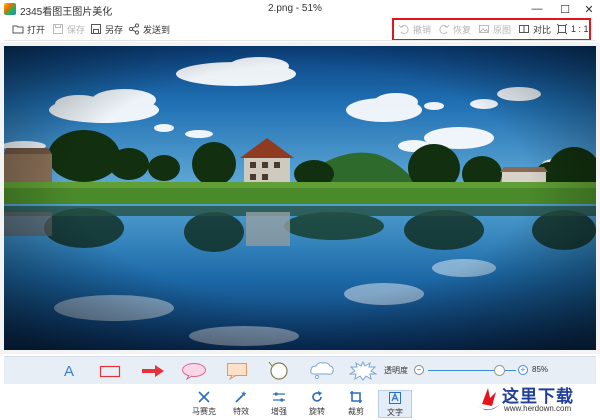  What do you see at coordinates (499, 370) in the screenshot?
I see `opacity-slider-handle` at bounding box center [499, 370].